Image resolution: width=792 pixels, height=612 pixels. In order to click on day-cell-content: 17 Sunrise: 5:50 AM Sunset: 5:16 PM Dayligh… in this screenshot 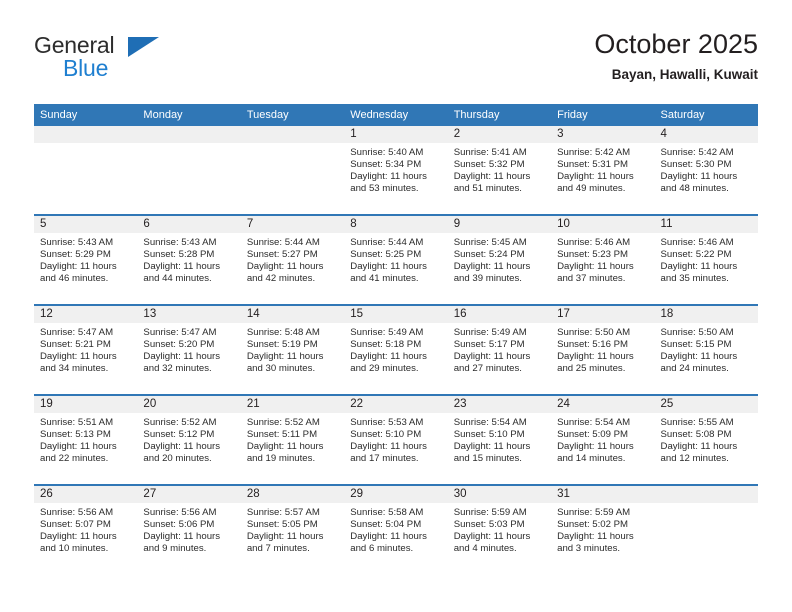, I will do `click(603, 350)`.